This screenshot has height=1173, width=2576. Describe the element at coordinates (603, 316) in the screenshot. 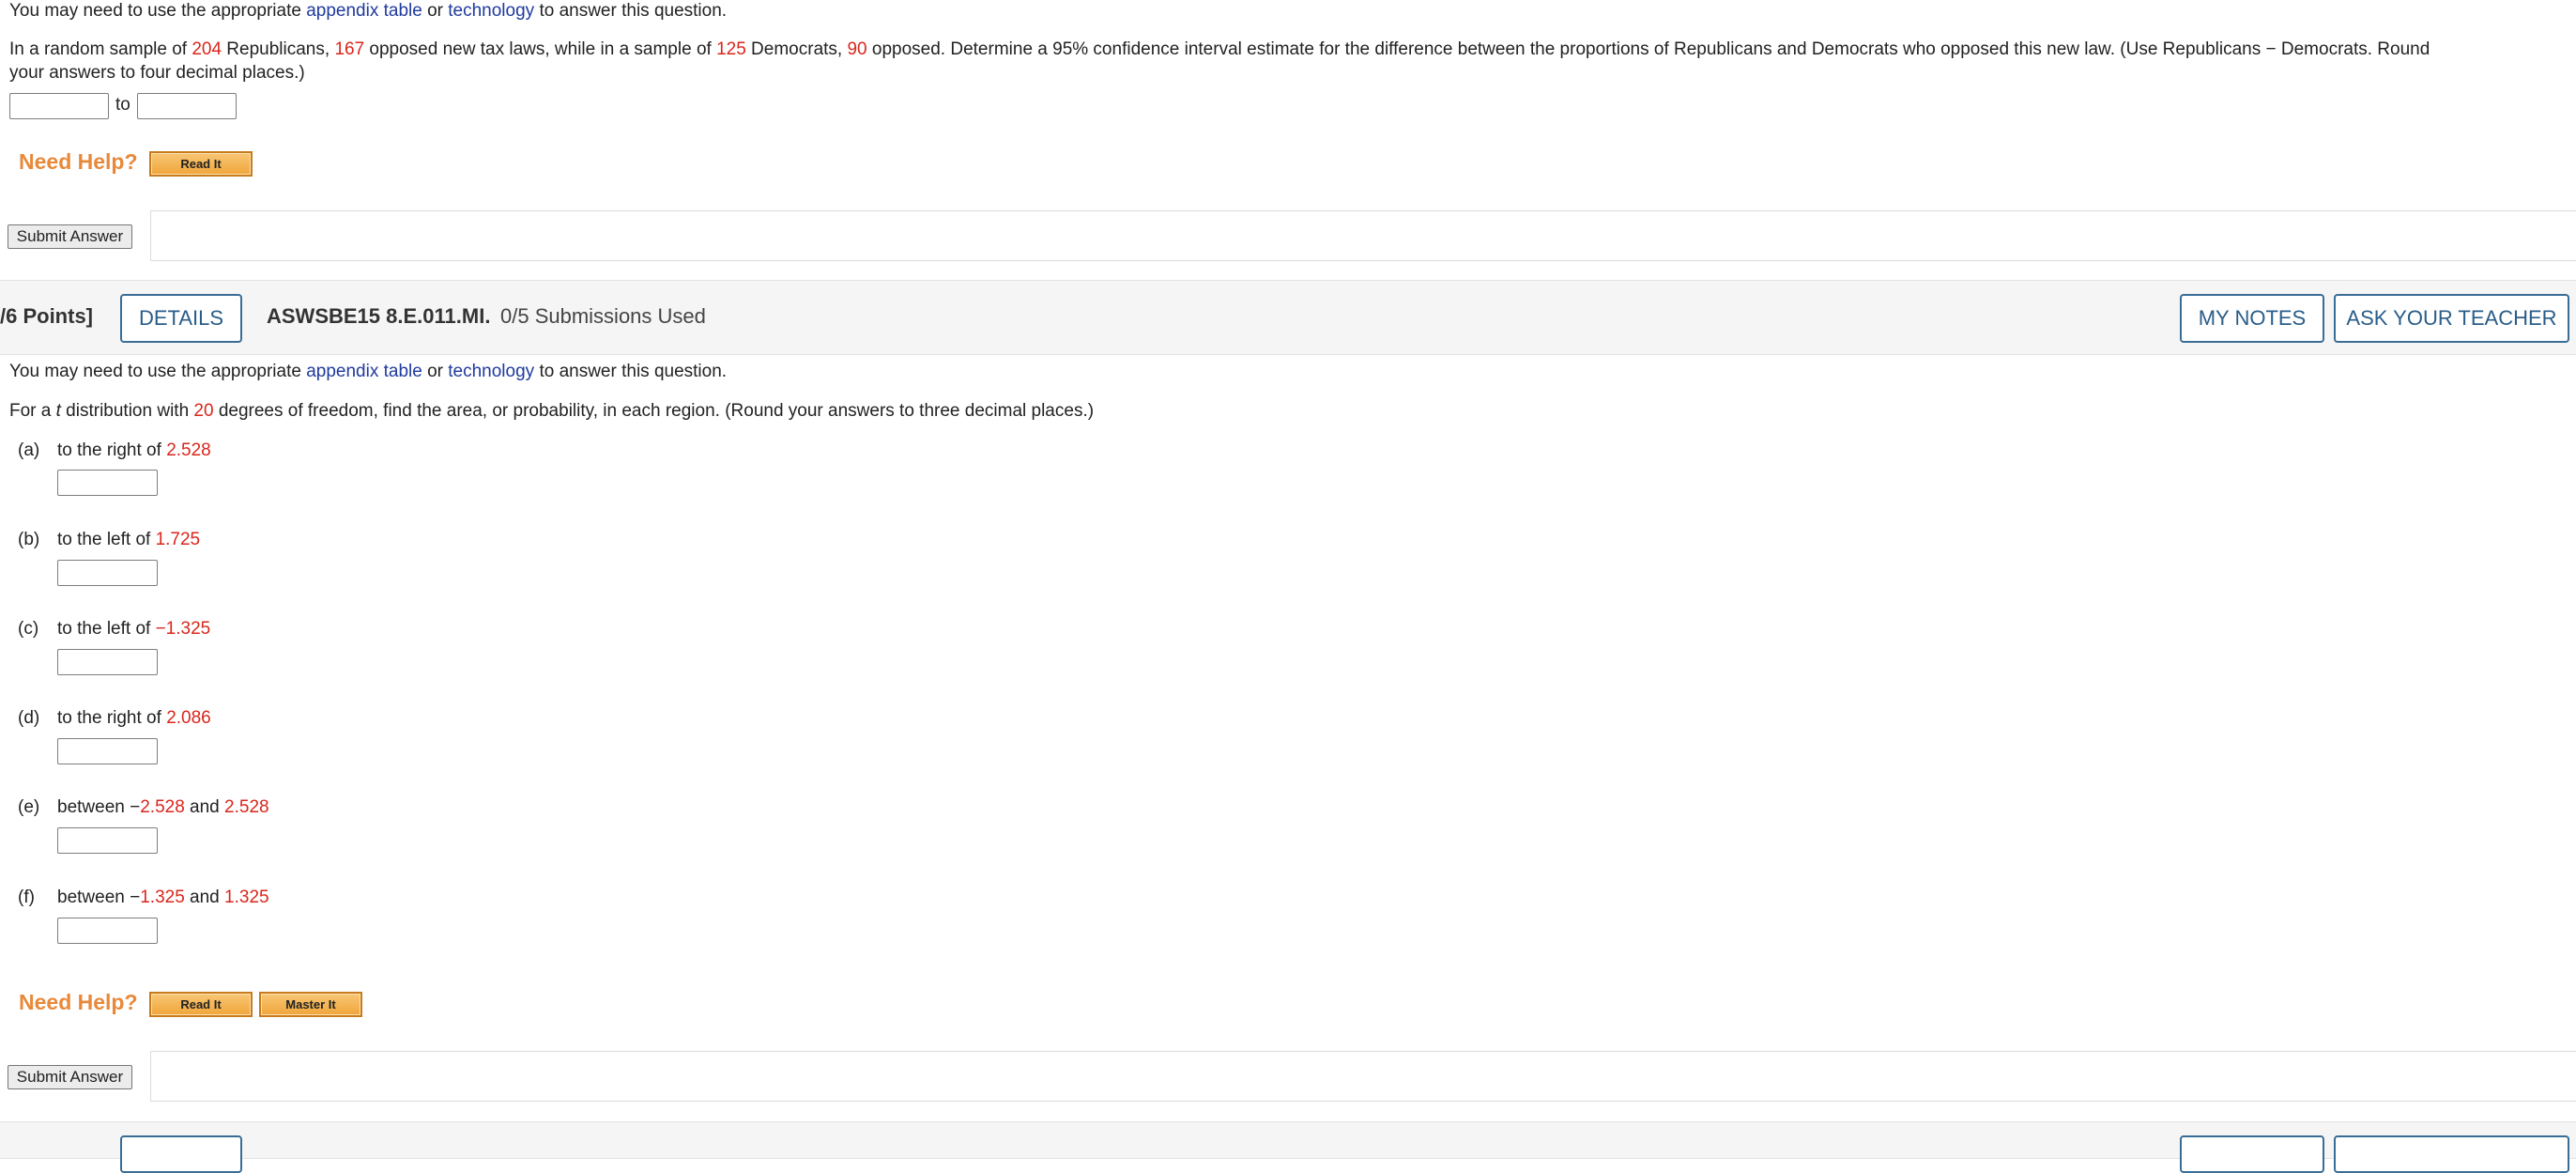

I see `submissions-used: 0/5 Submissions Used` at that location.